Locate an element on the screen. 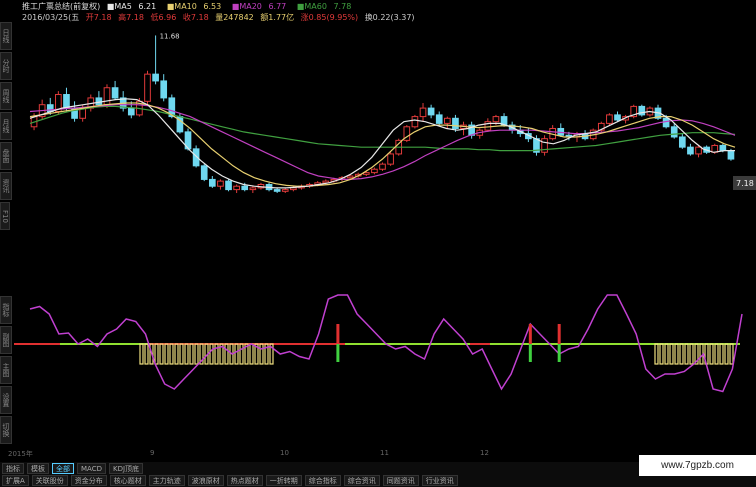 Image resolution: width=756 pixels, height=487 pixels. date-tick: 12 is located at coordinates (484, 453).